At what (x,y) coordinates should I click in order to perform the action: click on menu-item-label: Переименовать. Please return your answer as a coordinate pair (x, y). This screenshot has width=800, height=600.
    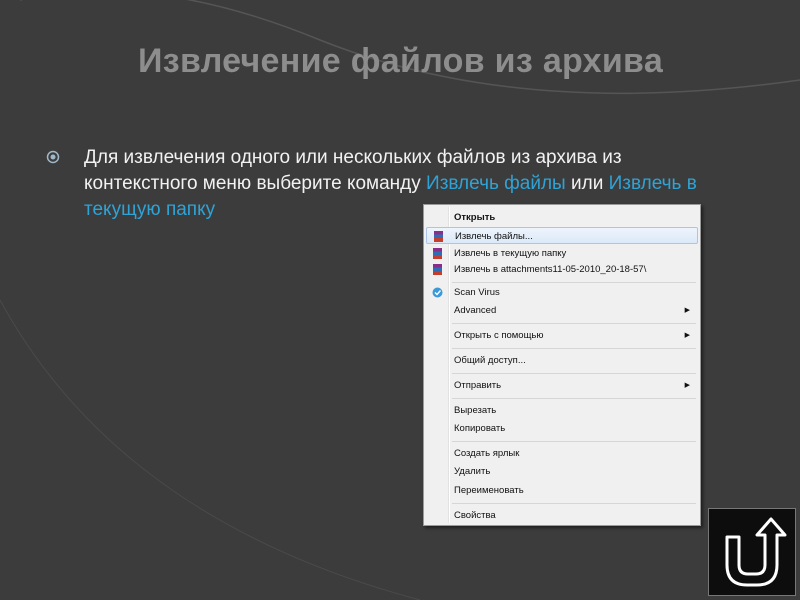
    Looking at the image, I should click on (489, 490).